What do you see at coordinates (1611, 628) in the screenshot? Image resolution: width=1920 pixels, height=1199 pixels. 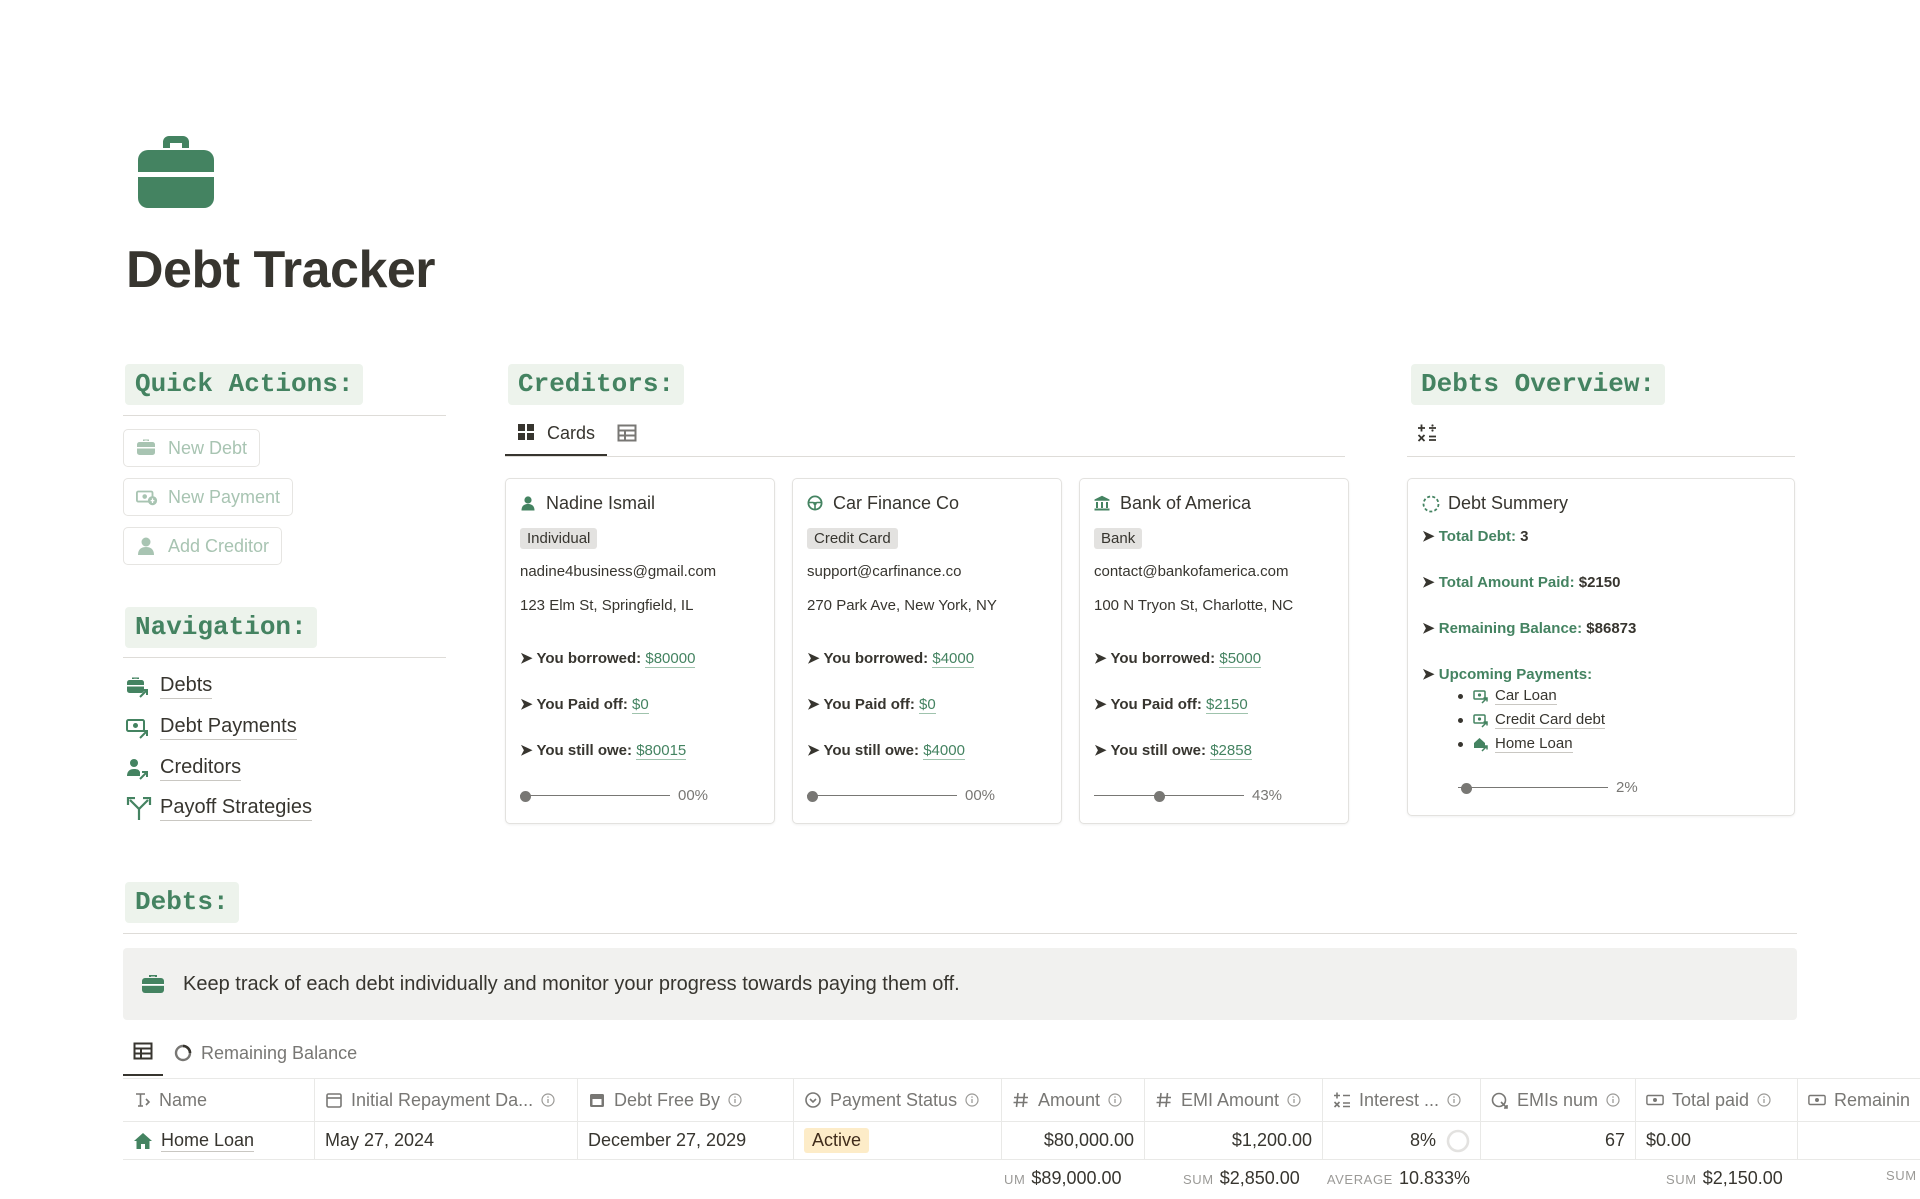 I see `remaining-value: $86873` at bounding box center [1611, 628].